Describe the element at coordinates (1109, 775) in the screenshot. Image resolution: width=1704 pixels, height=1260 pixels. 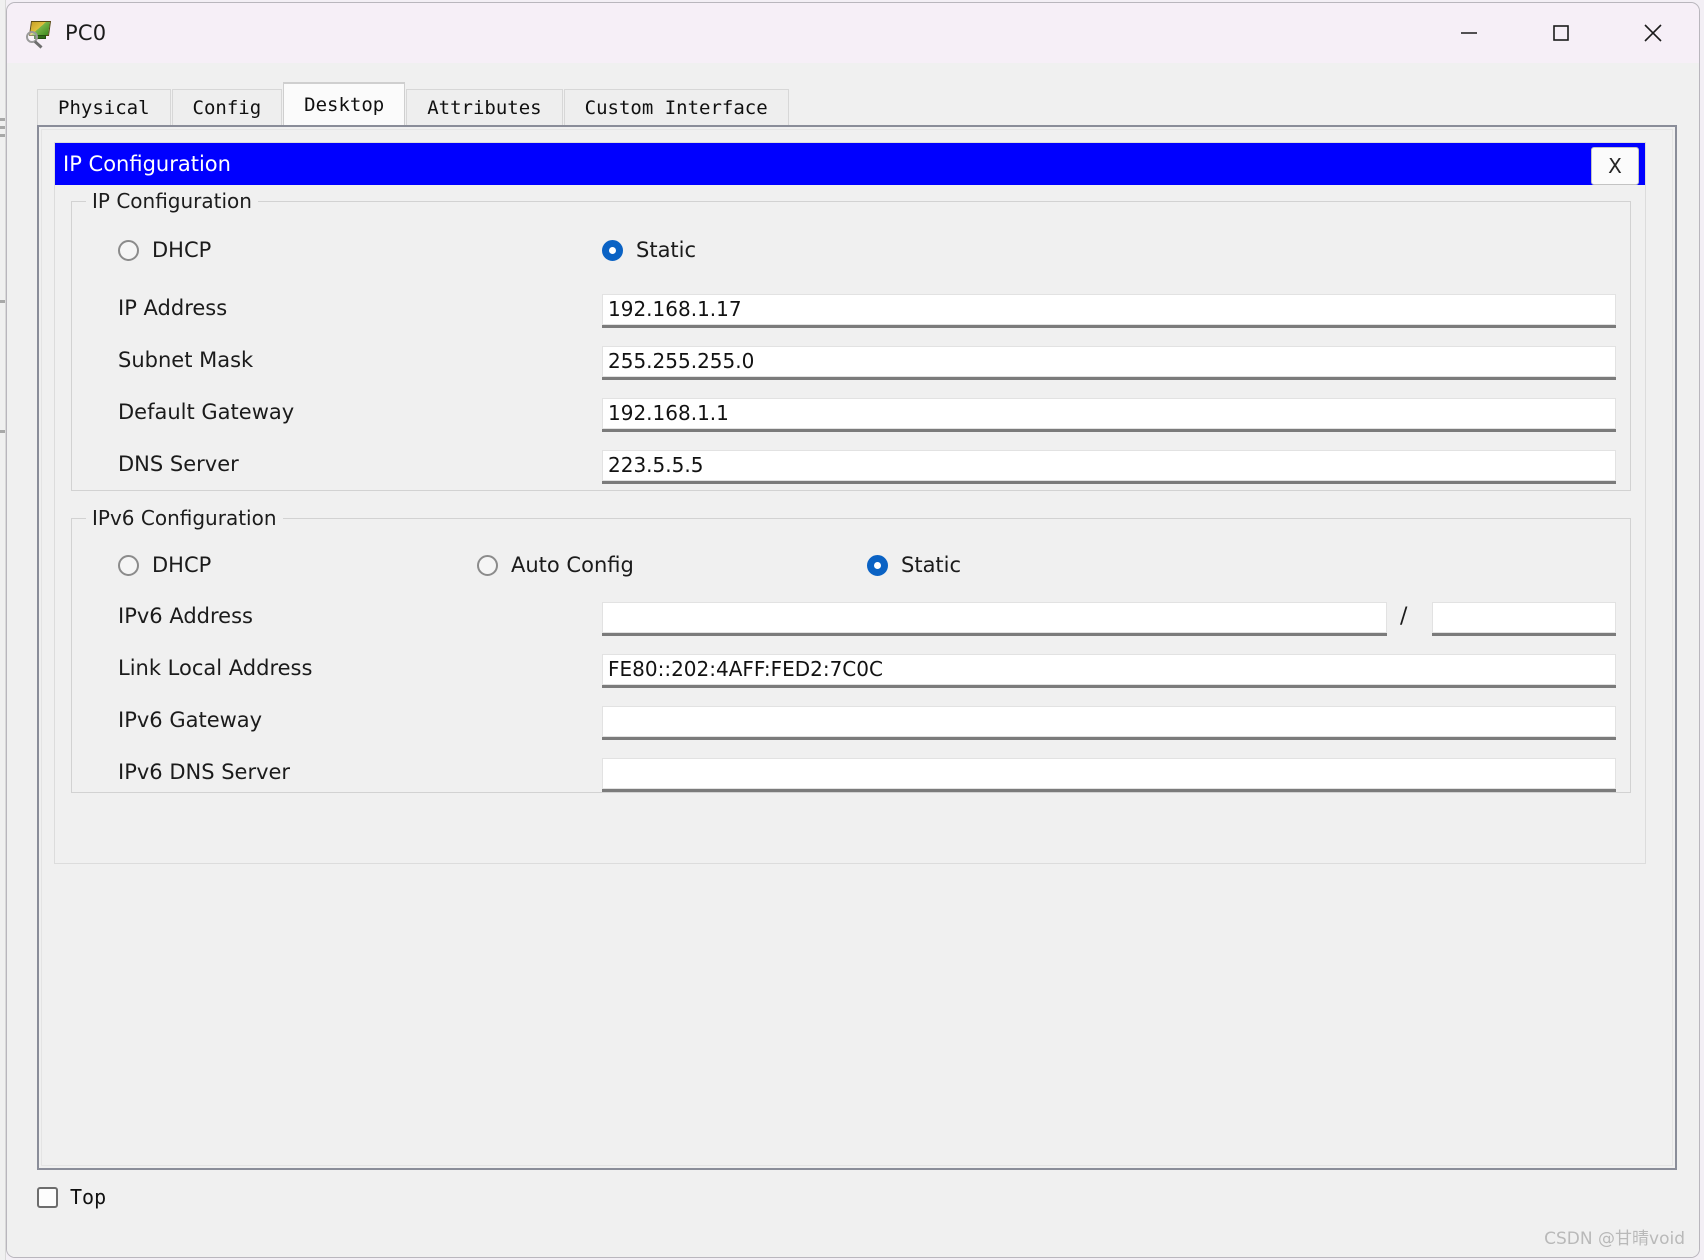
I see `ipv6-dns-server-input` at that location.